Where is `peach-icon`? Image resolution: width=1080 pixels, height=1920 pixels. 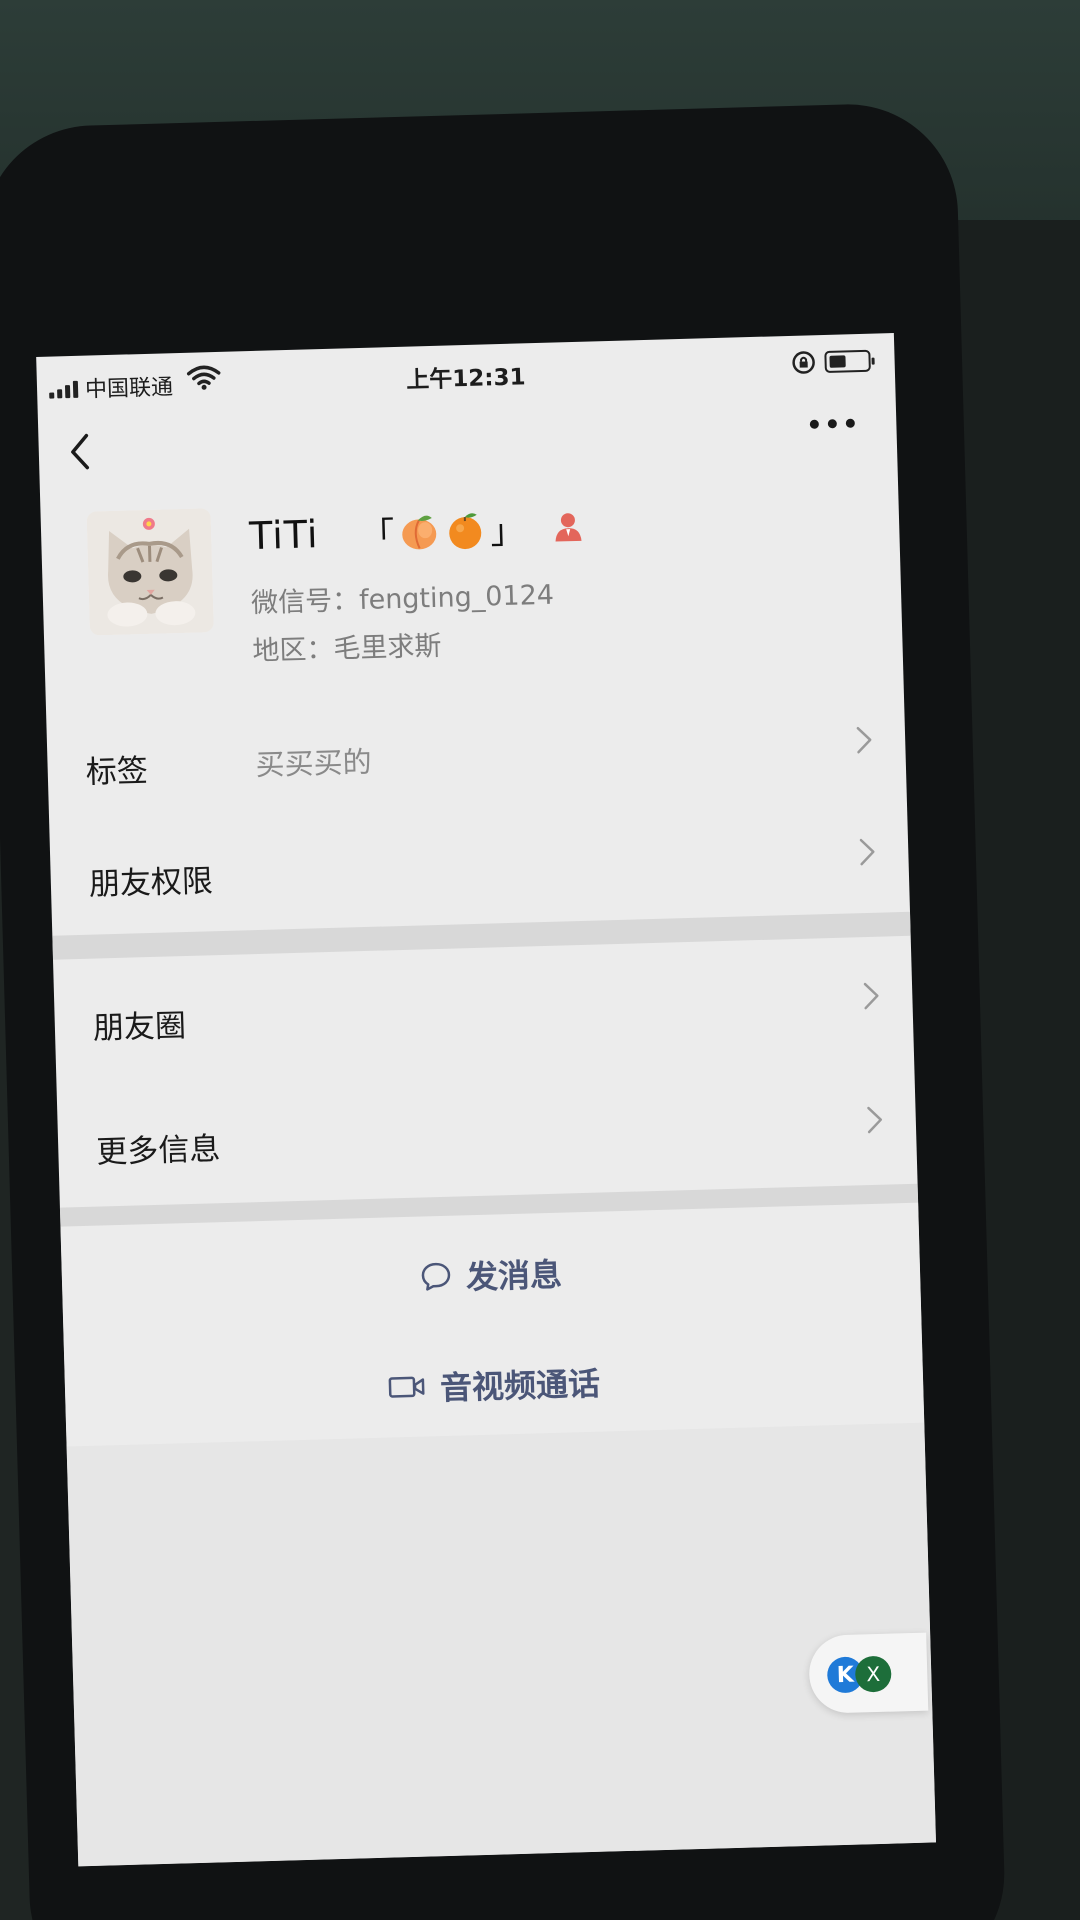
peach-icon is located at coordinates (419, 532).